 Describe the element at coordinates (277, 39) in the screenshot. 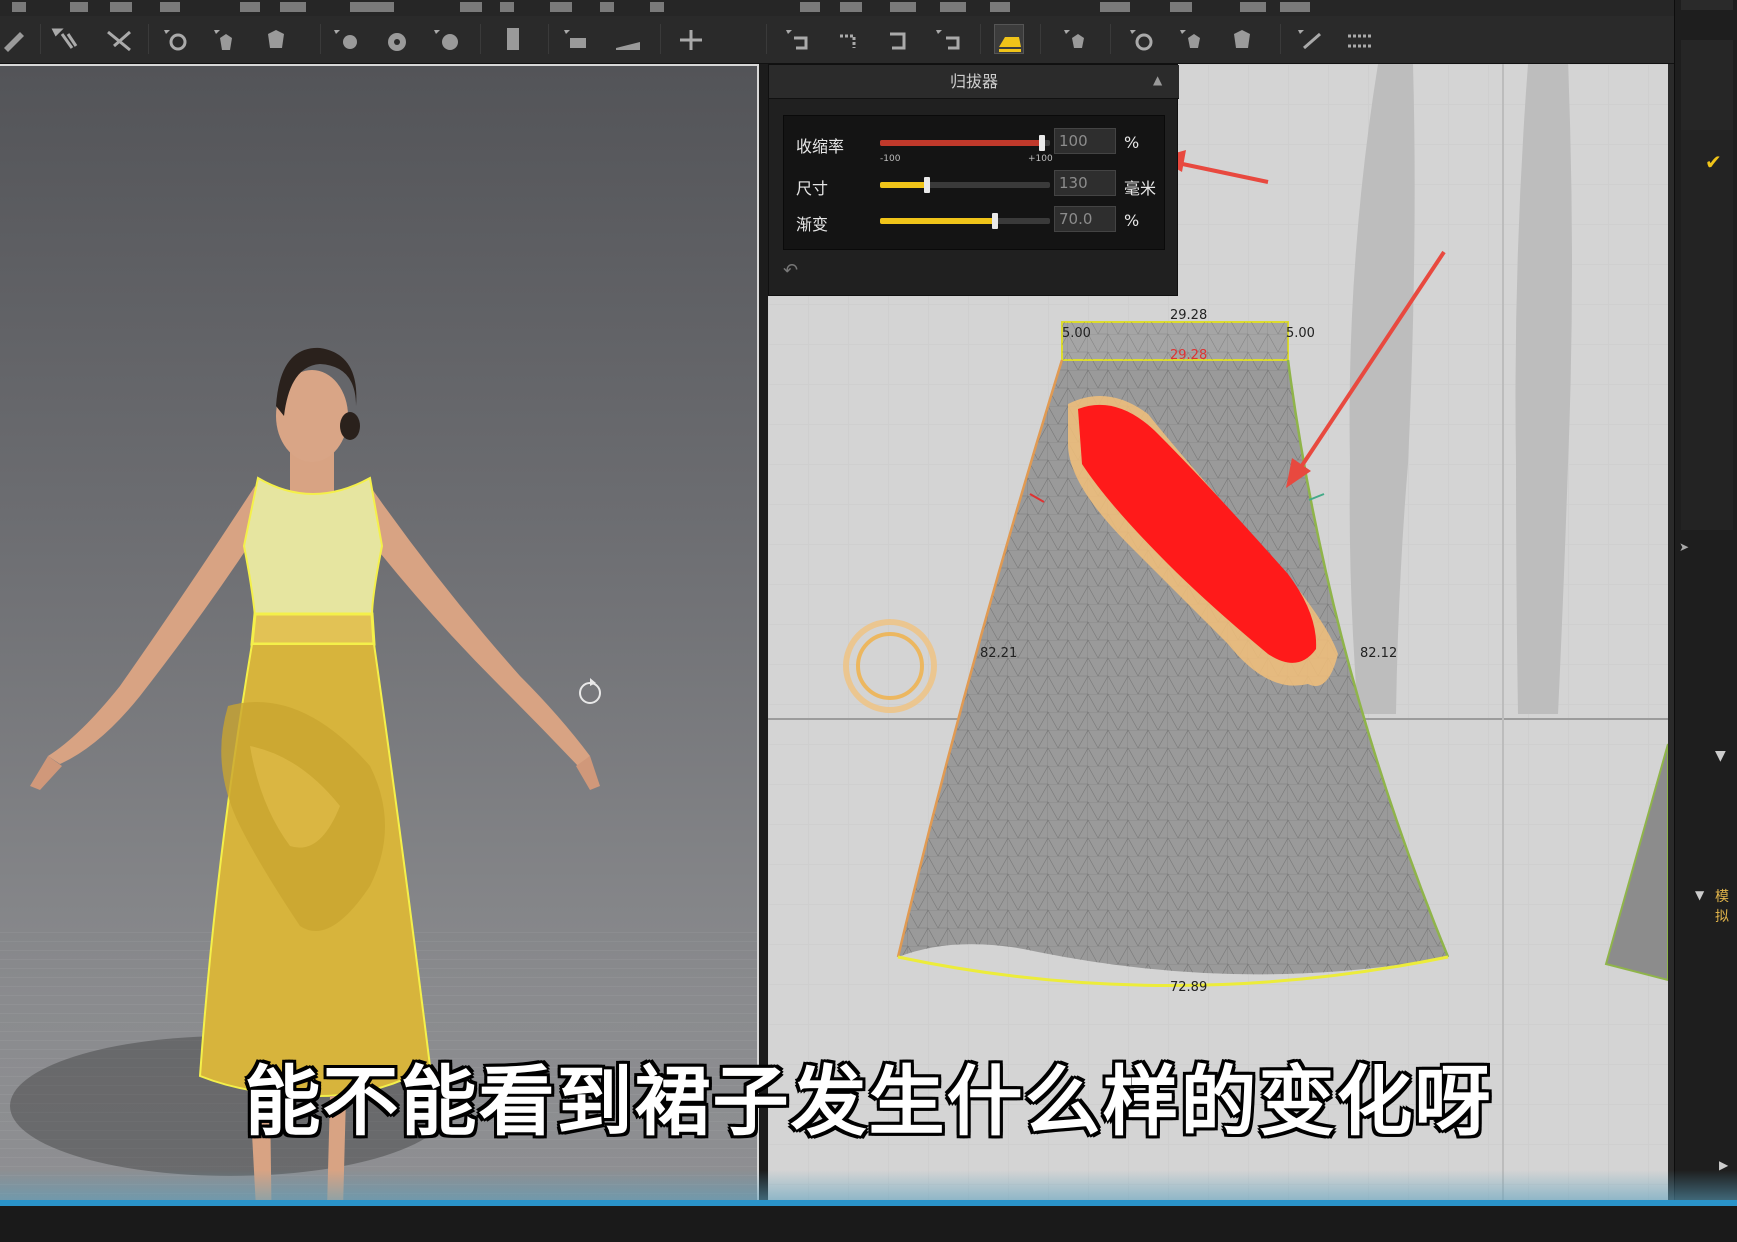

I see `garment-tool-icon` at that location.